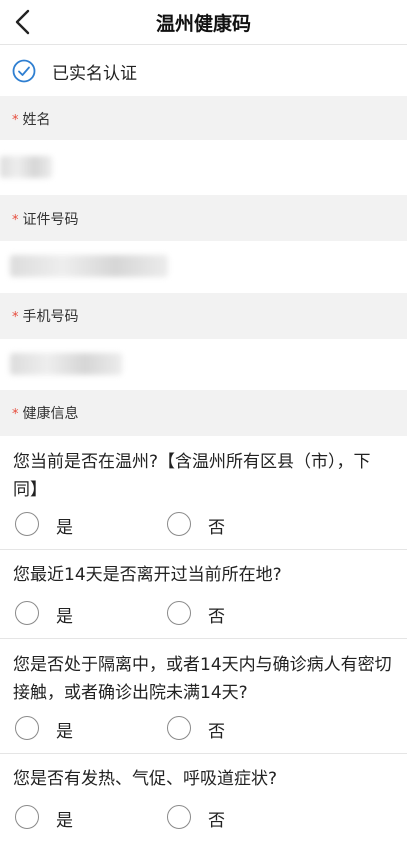 The width and height of the screenshot is (407, 843). What do you see at coordinates (94, 74) in the screenshot?
I see `verification-label: 已实名认证` at bounding box center [94, 74].